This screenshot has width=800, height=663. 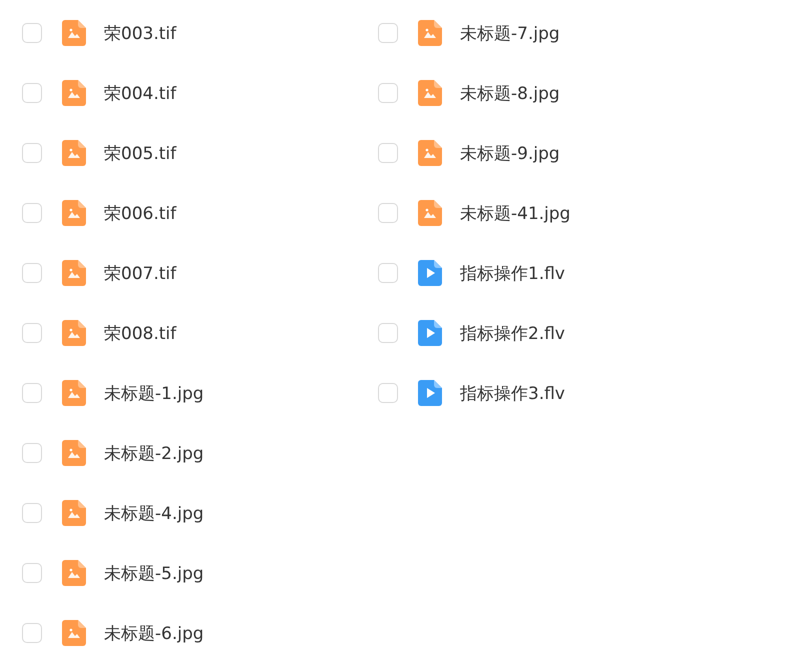 I want to click on file-name: 未标题-9.jpg, so click(x=510, y=153).